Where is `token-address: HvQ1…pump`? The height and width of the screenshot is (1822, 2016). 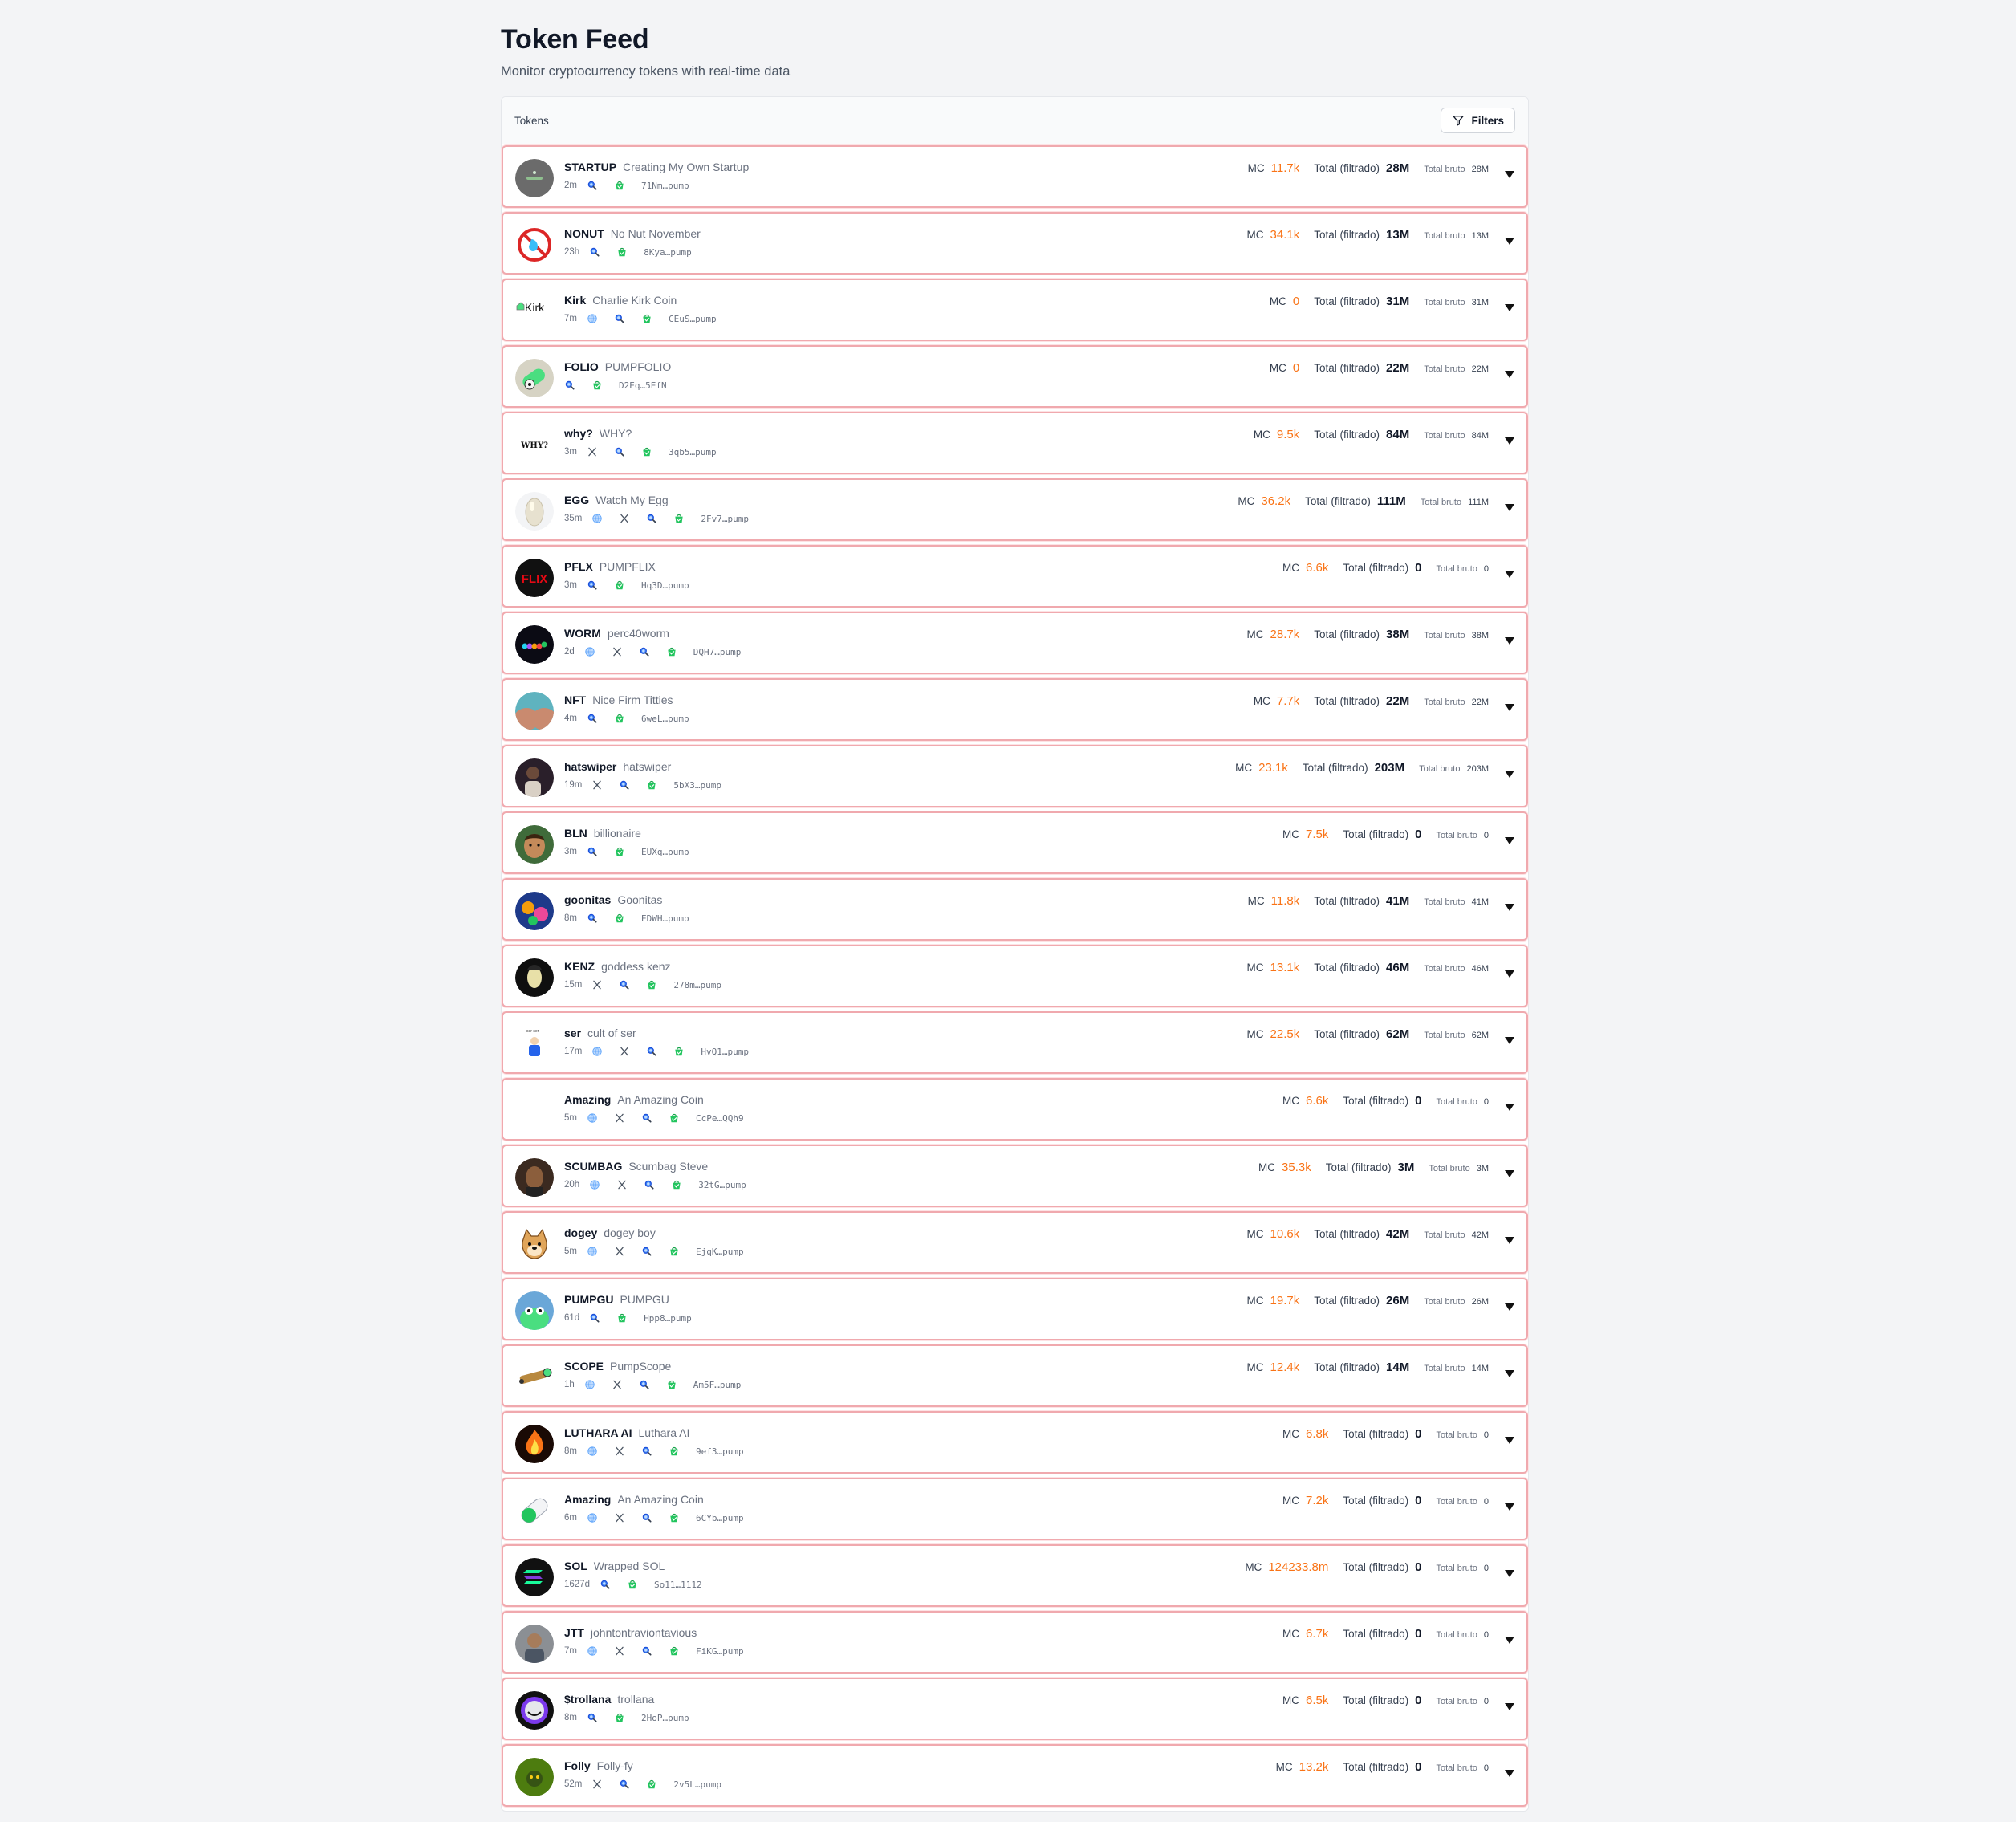 token-address: HvQ1…pump is located at coordinates (725, 1052).